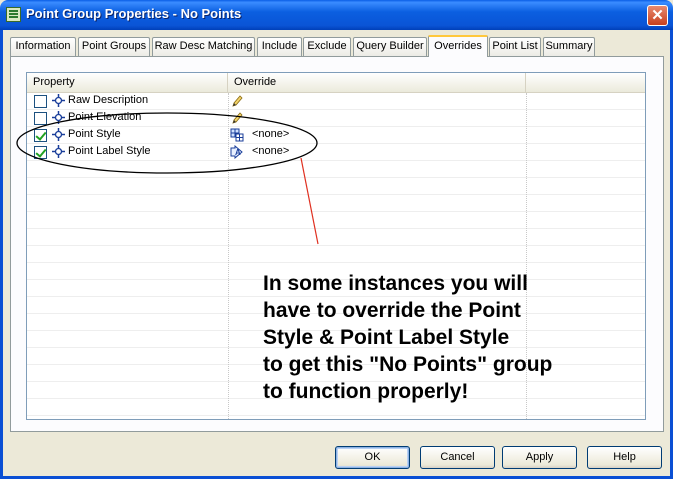  Describe the element at coordinates (127, 82) in the screenshot. I see `column-header-property: Property` at that location.